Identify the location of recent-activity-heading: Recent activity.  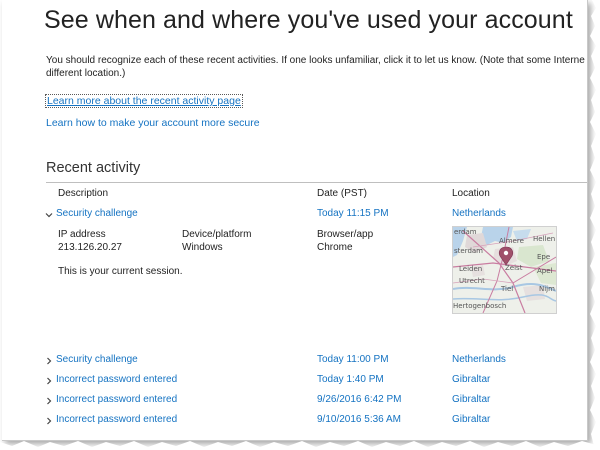
(93, 168).